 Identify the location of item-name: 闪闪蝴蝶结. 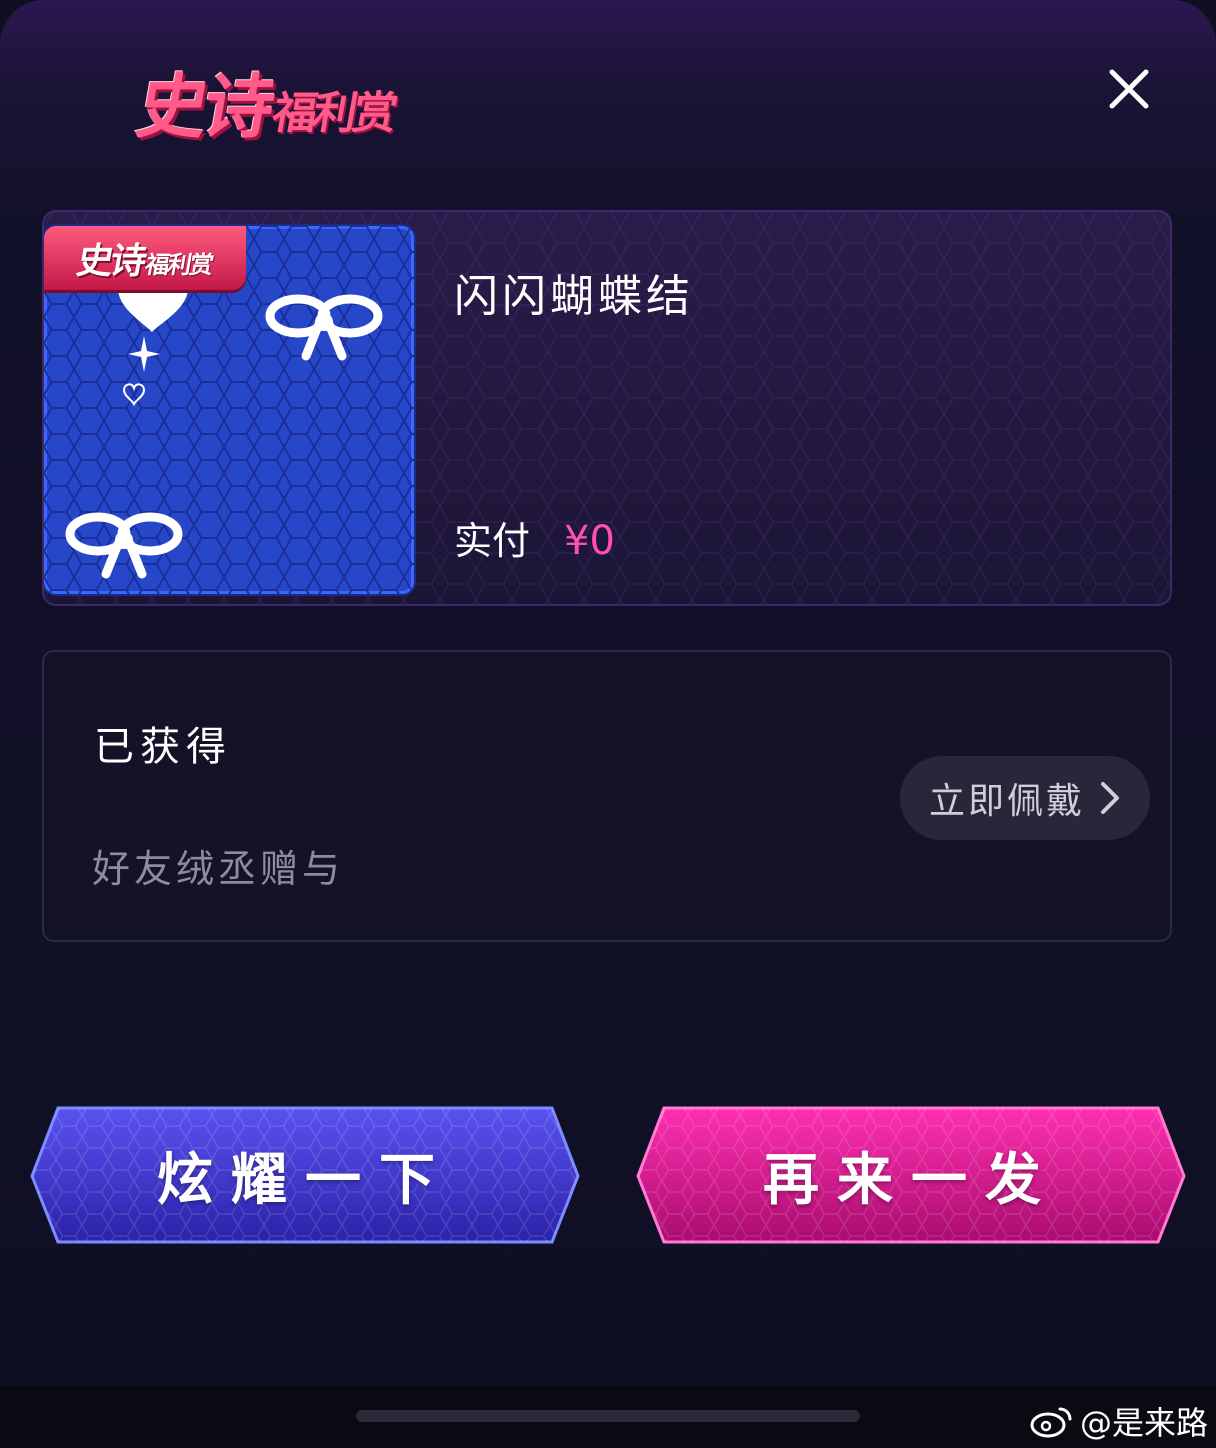
(574, 296).